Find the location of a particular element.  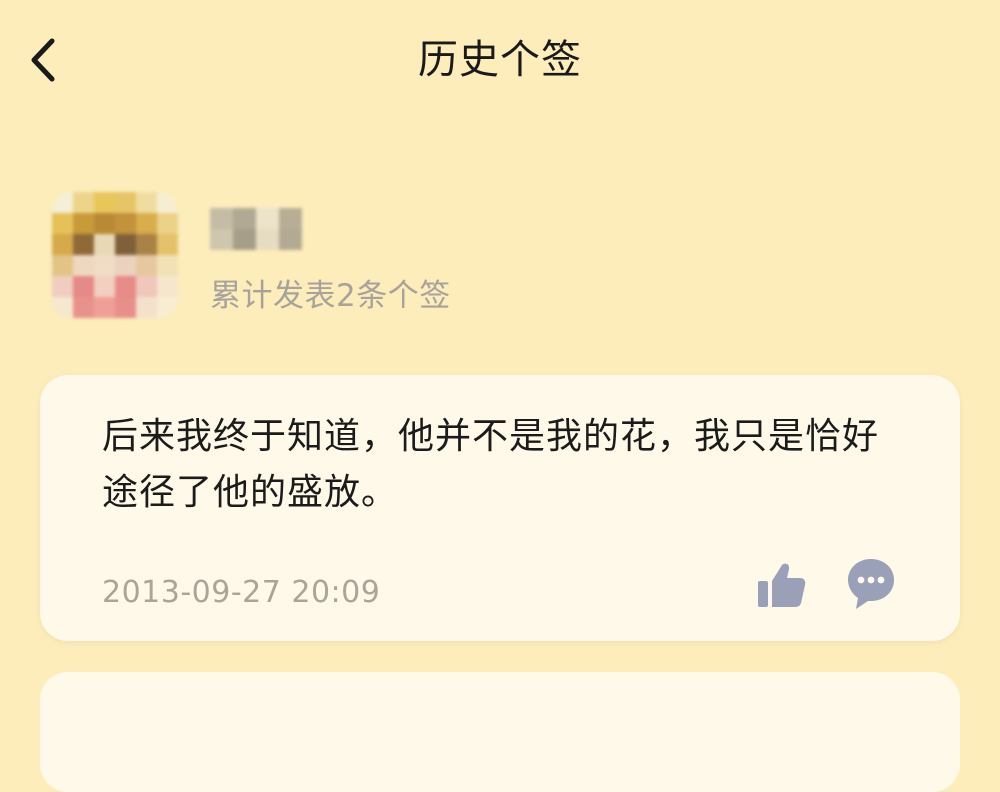

comment-bubble-icon is located at coordinates (871, 584).